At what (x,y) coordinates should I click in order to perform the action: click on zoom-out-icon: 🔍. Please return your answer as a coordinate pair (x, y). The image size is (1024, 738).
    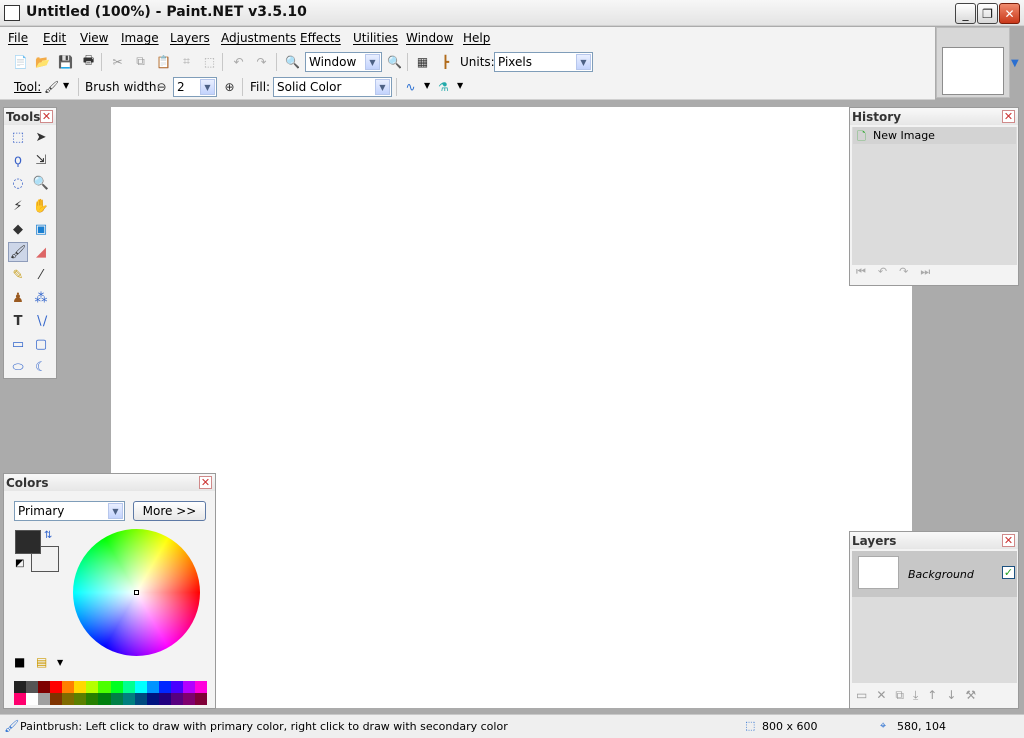
    Looking at the image, I should click on (292, 61).